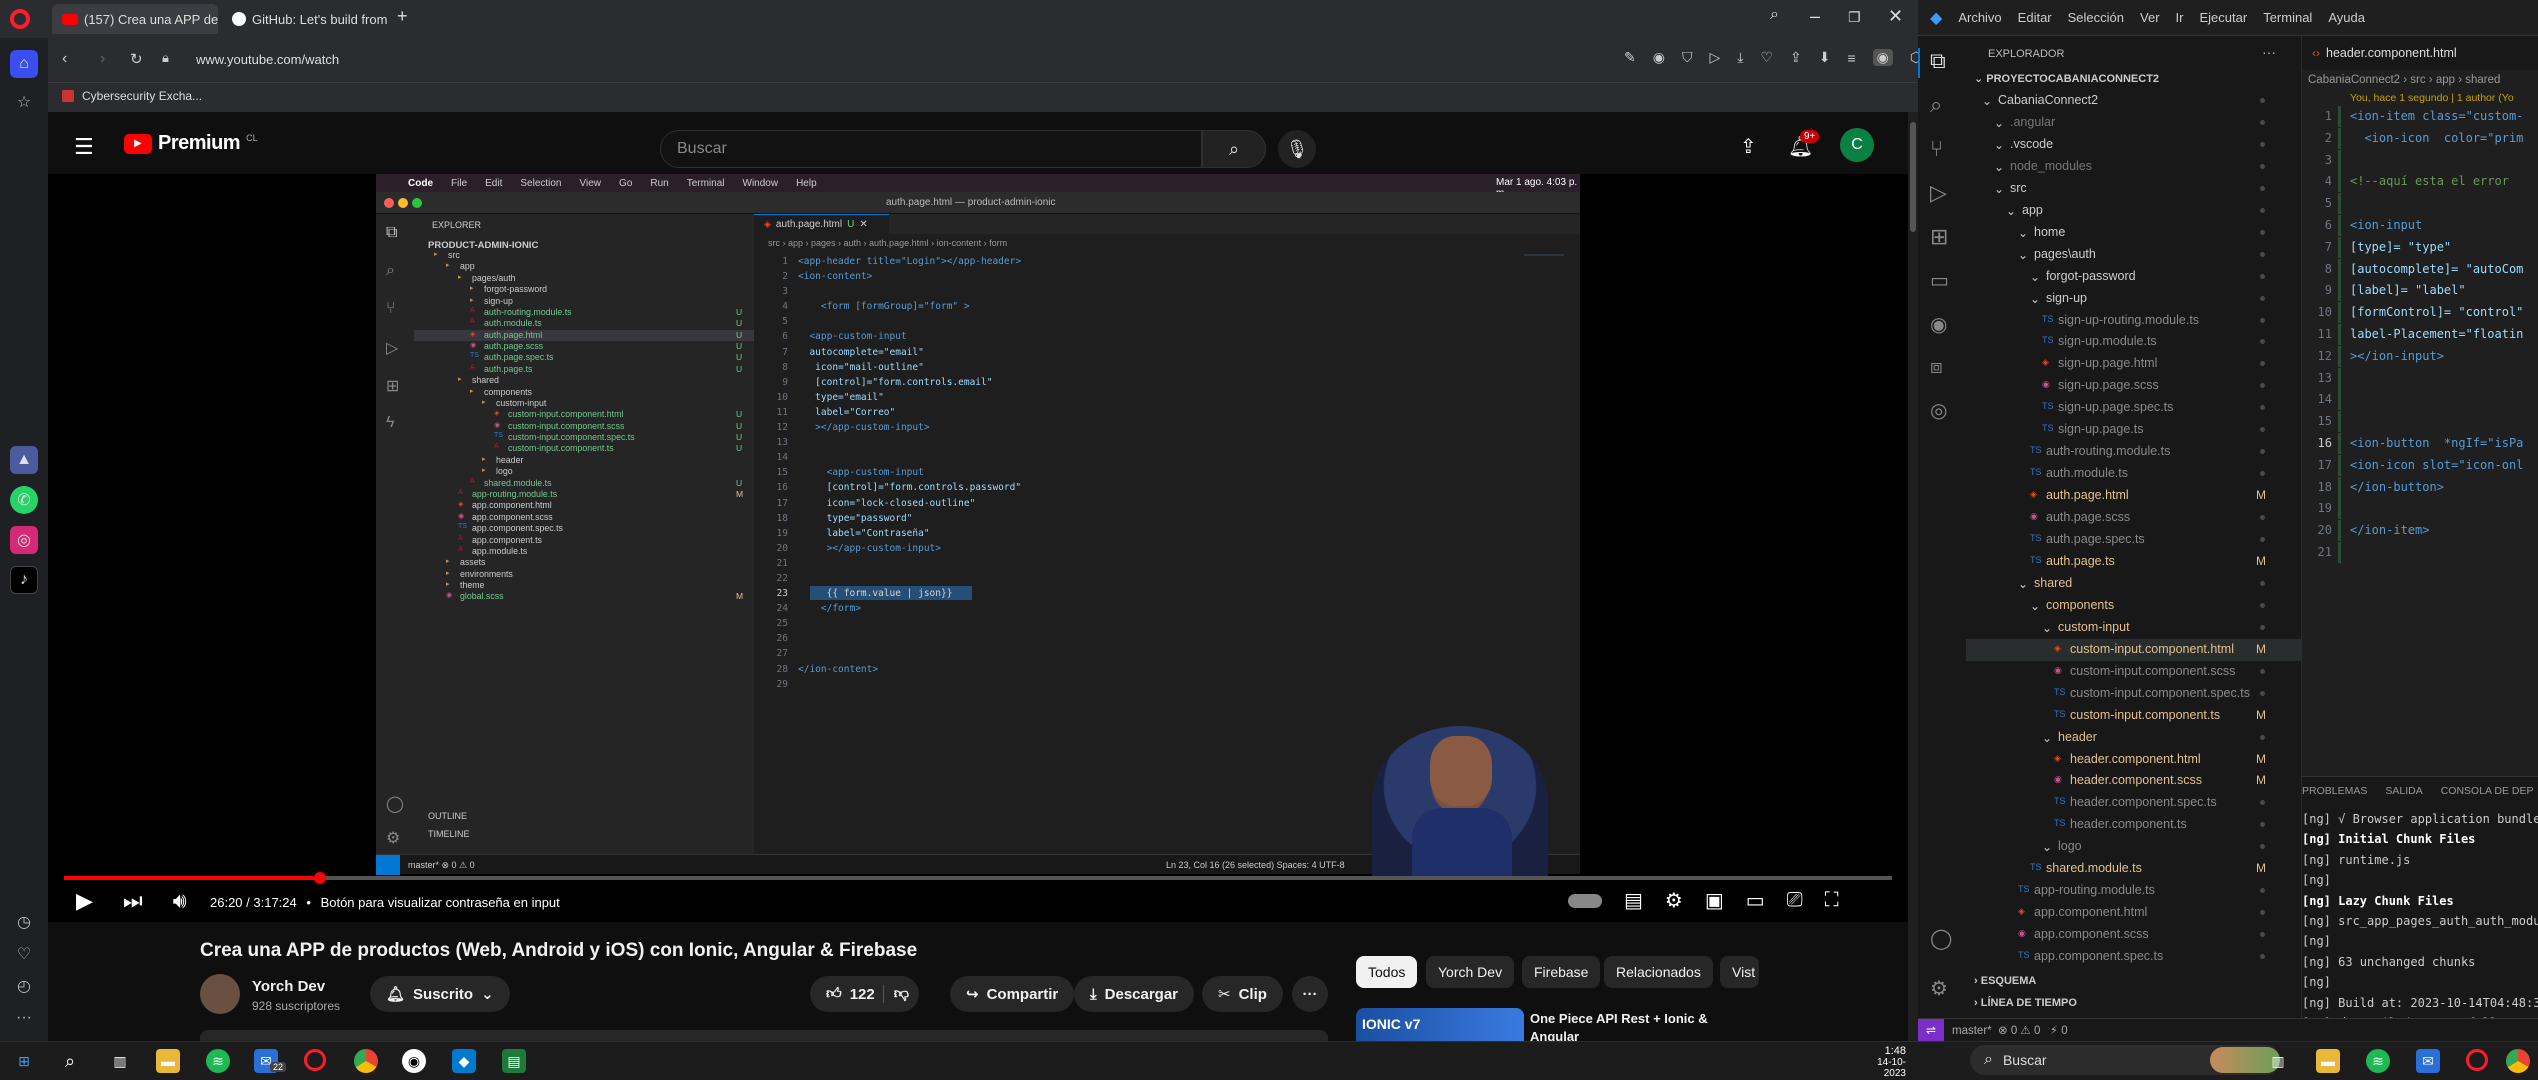  What do you see at coordinates (1939, 280) in the screenshot?
I see `folder-icon: ▭` at bounding box center [1939, 280].